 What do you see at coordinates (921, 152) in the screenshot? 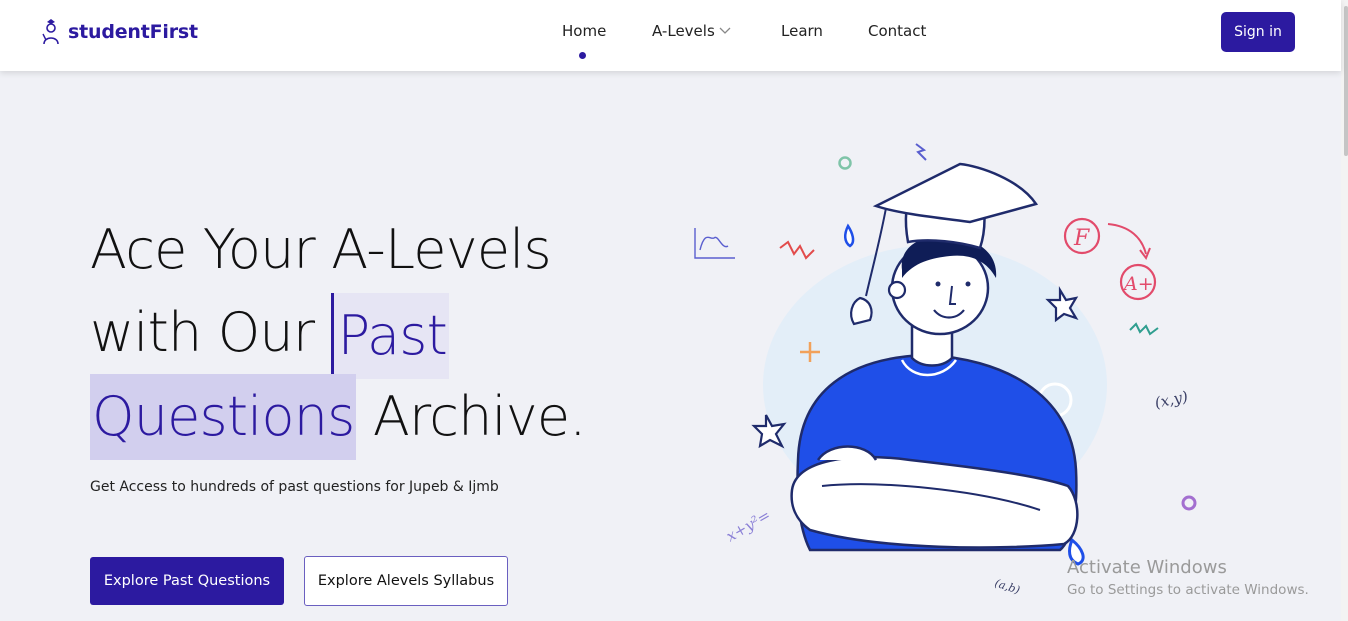
I see `zigzag-icon` at bounding box center [921, 152].